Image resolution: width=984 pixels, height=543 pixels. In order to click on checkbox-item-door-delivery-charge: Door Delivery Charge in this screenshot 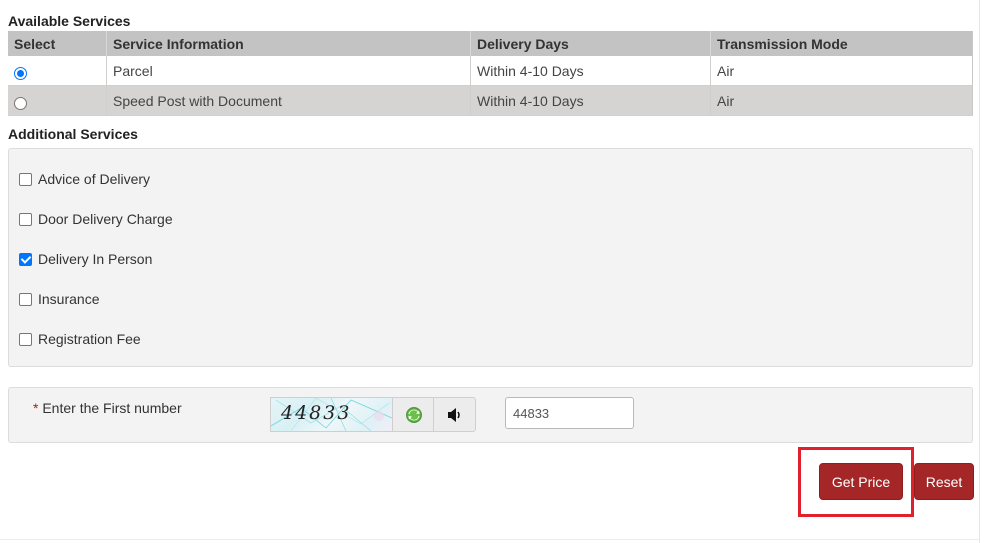, I will do `click(96, 219)`.